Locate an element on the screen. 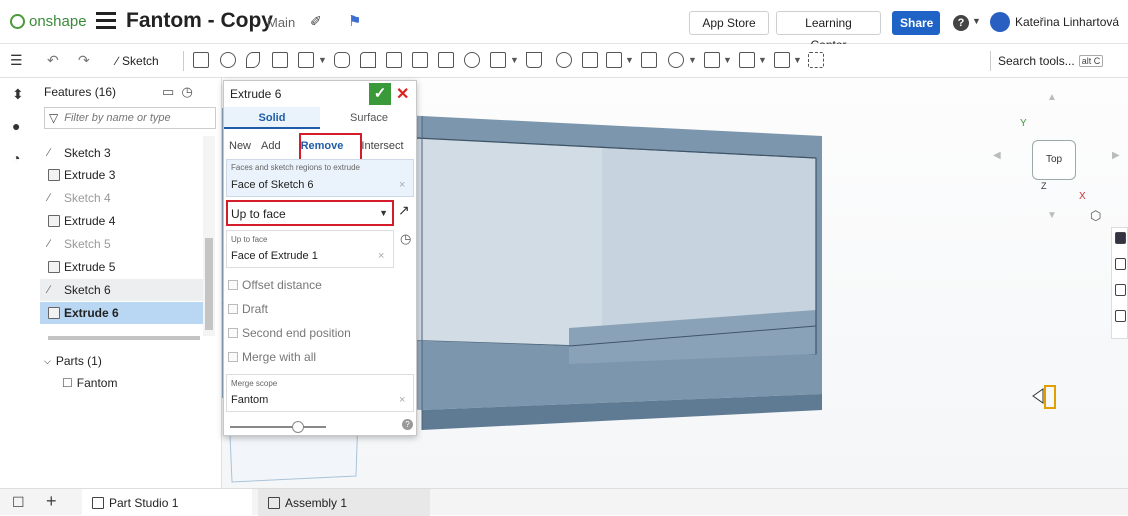  share-button: Share is located at coordinates (916, 23).